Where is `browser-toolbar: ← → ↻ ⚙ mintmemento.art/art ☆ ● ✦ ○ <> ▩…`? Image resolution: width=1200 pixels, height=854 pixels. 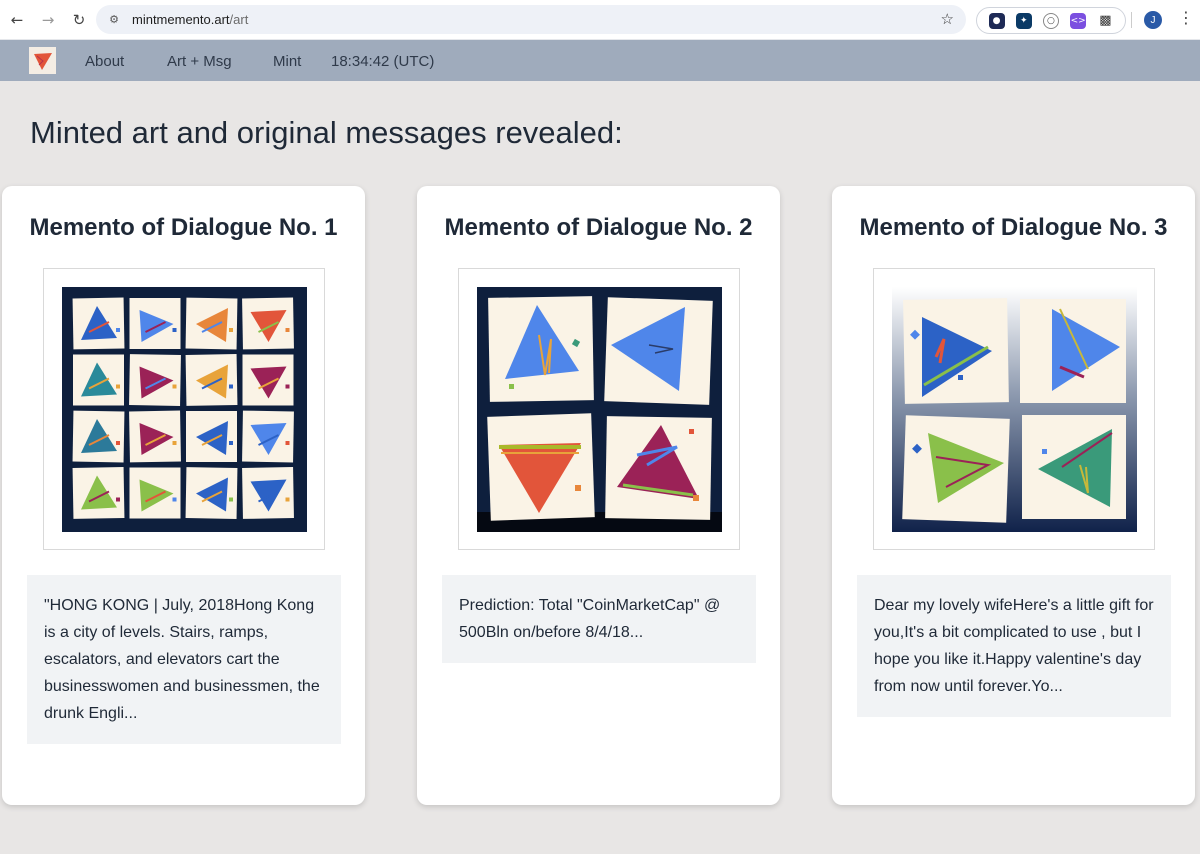
browser-toolbar: ← → ↻ ⚙ mintmemento.art/art ☆ ● ✦ ○ <> ▩… is located at coordinates (600, 20).